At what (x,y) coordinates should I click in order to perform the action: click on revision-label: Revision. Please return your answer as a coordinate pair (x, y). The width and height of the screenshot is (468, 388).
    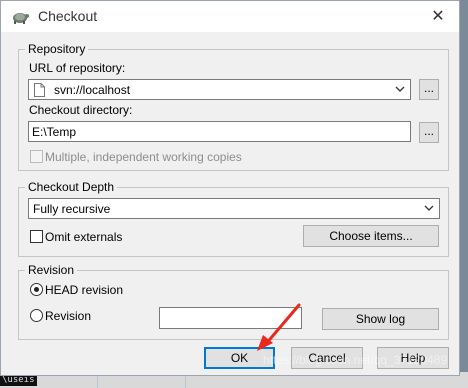
    Looking at the image, I should click on (68, 316).